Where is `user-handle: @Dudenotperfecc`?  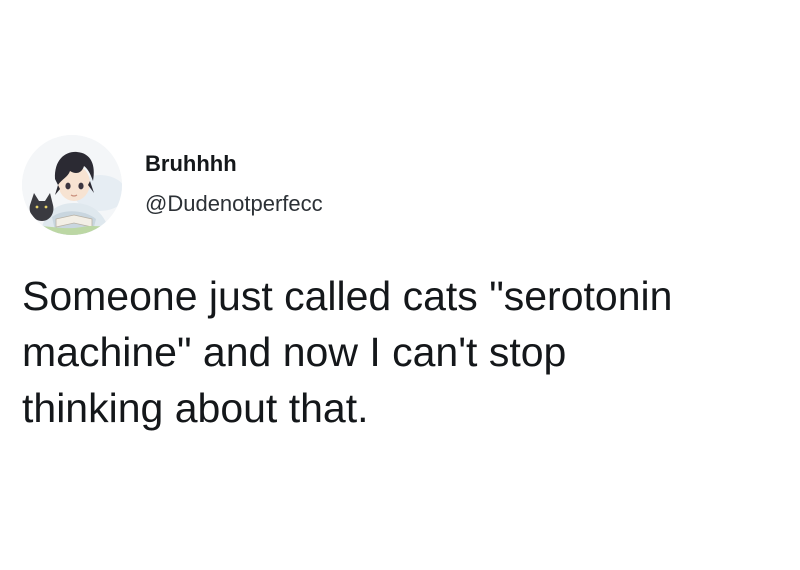 user-handle: @Dudenotperfecc is located at coordinates (234, 204).